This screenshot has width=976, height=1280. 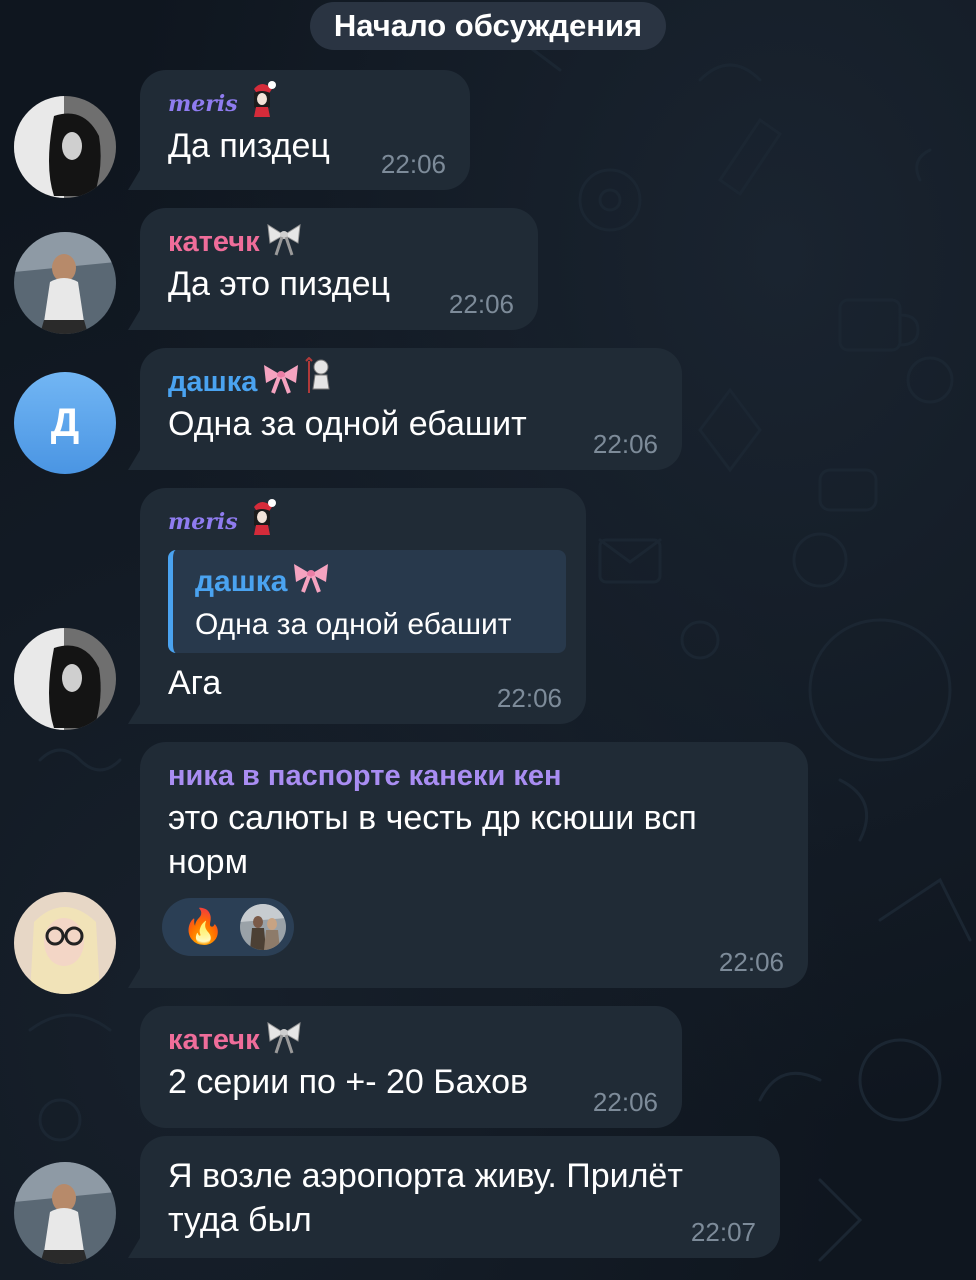 I want to click on message-bubble: катечк Да это пиздец 22:06, so click(x=339, y=269).